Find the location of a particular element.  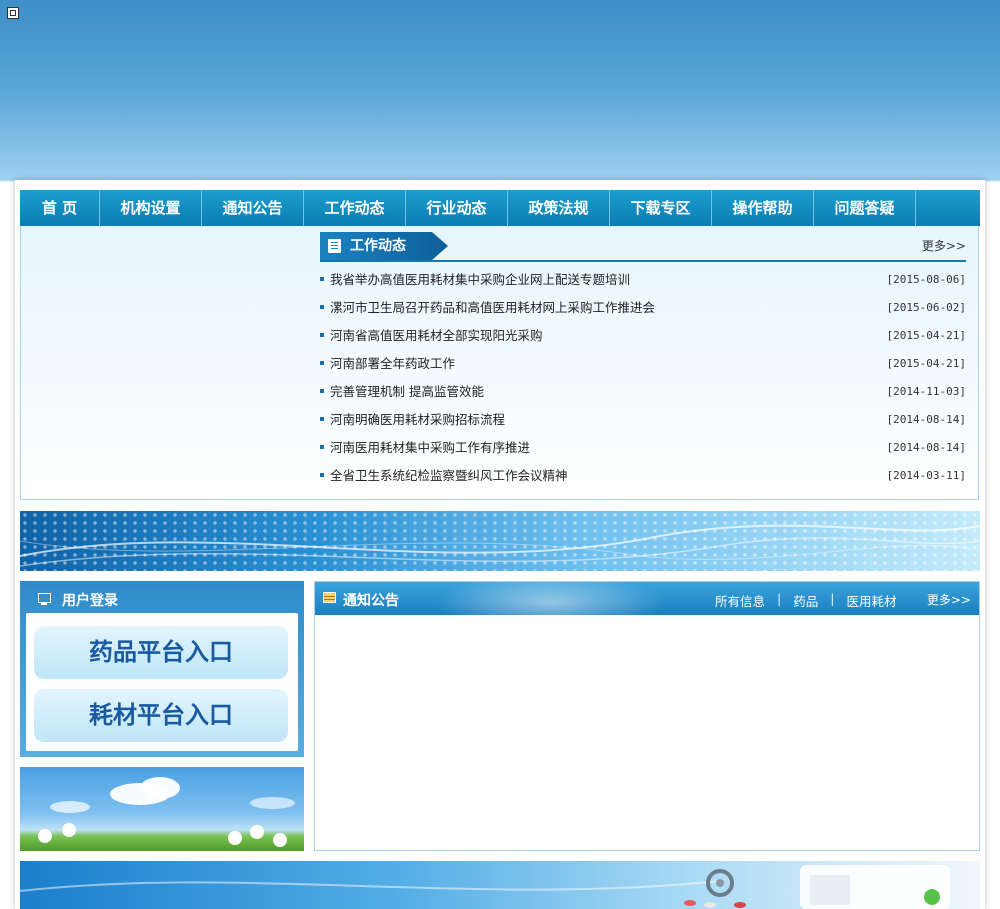

nav-organization: 机构设置 is located at coordinates (151, 208).